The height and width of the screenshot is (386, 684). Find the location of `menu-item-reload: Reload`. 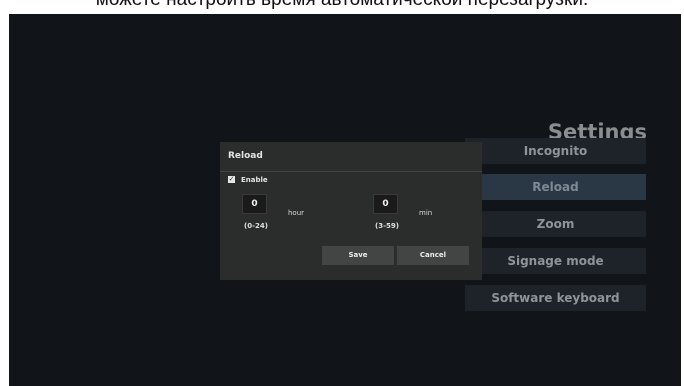

menu-item-reload: Reload is located at coordinates (555, 187).